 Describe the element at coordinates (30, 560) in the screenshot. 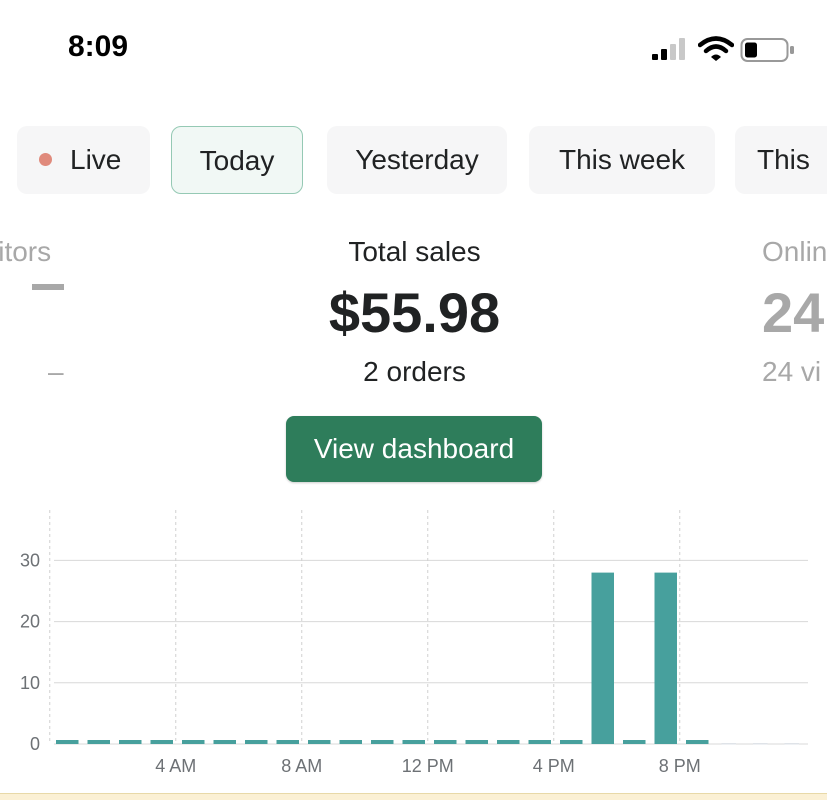

I see `y-tick-label: 30` at that location.